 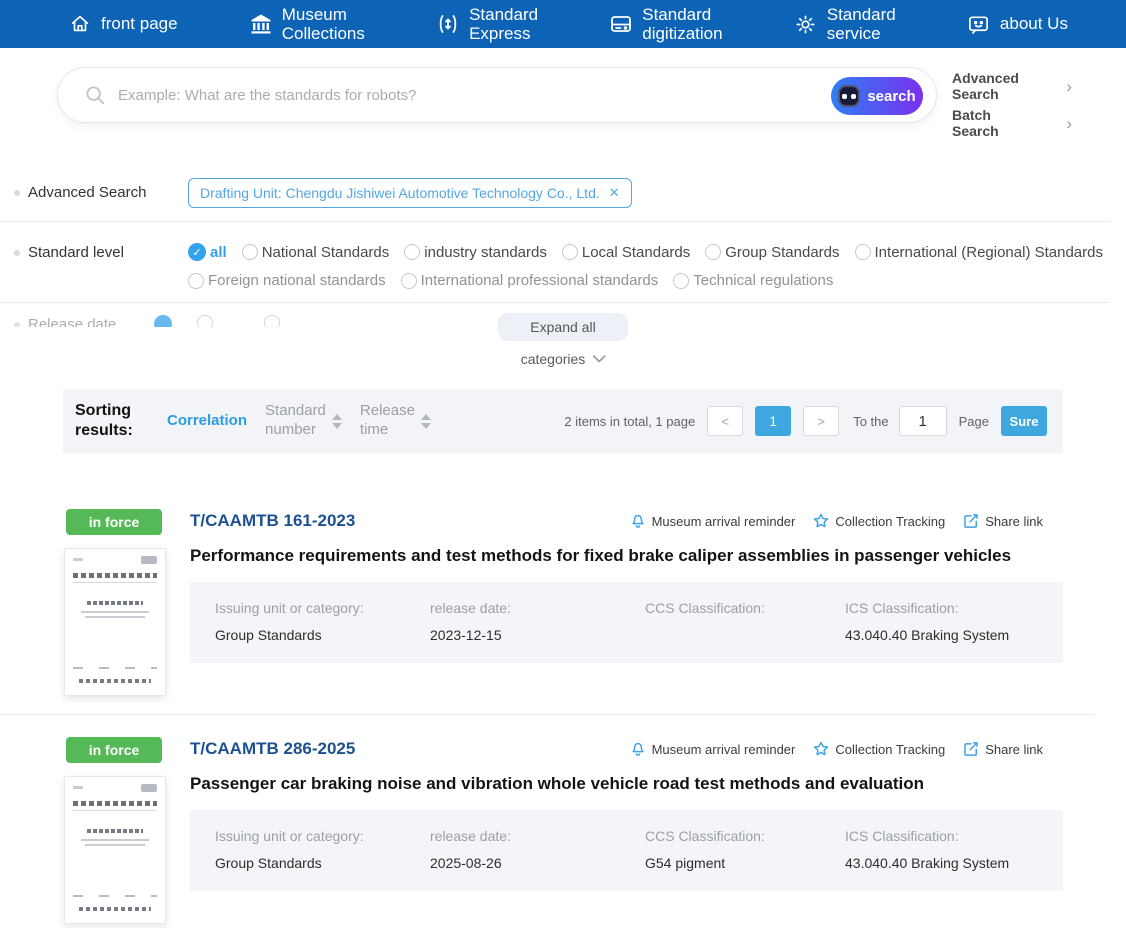 What do you see at coordinates (1017, 24) in the screenshot?
I see `nav-about-us: about Us` at bounding box center [1017, 24].